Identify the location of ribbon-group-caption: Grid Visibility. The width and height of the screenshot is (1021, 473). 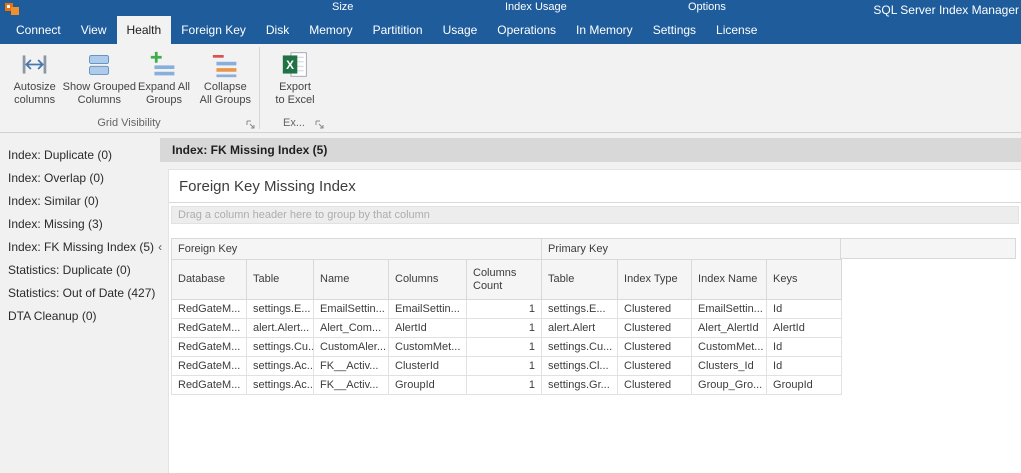
(129, 123).